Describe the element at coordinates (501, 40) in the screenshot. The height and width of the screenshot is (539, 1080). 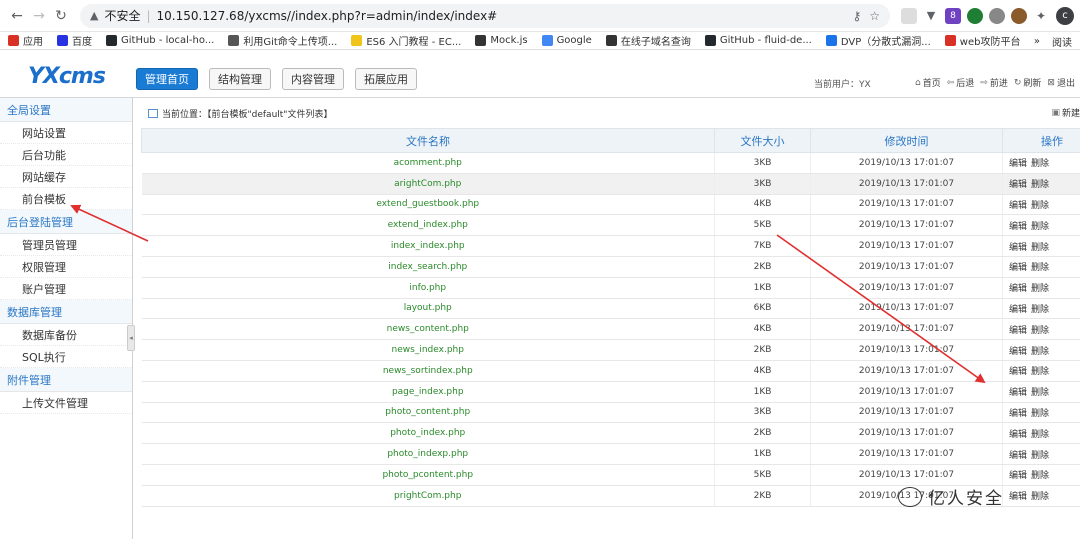
I see `bookmark-item: Mock.js` at that location.